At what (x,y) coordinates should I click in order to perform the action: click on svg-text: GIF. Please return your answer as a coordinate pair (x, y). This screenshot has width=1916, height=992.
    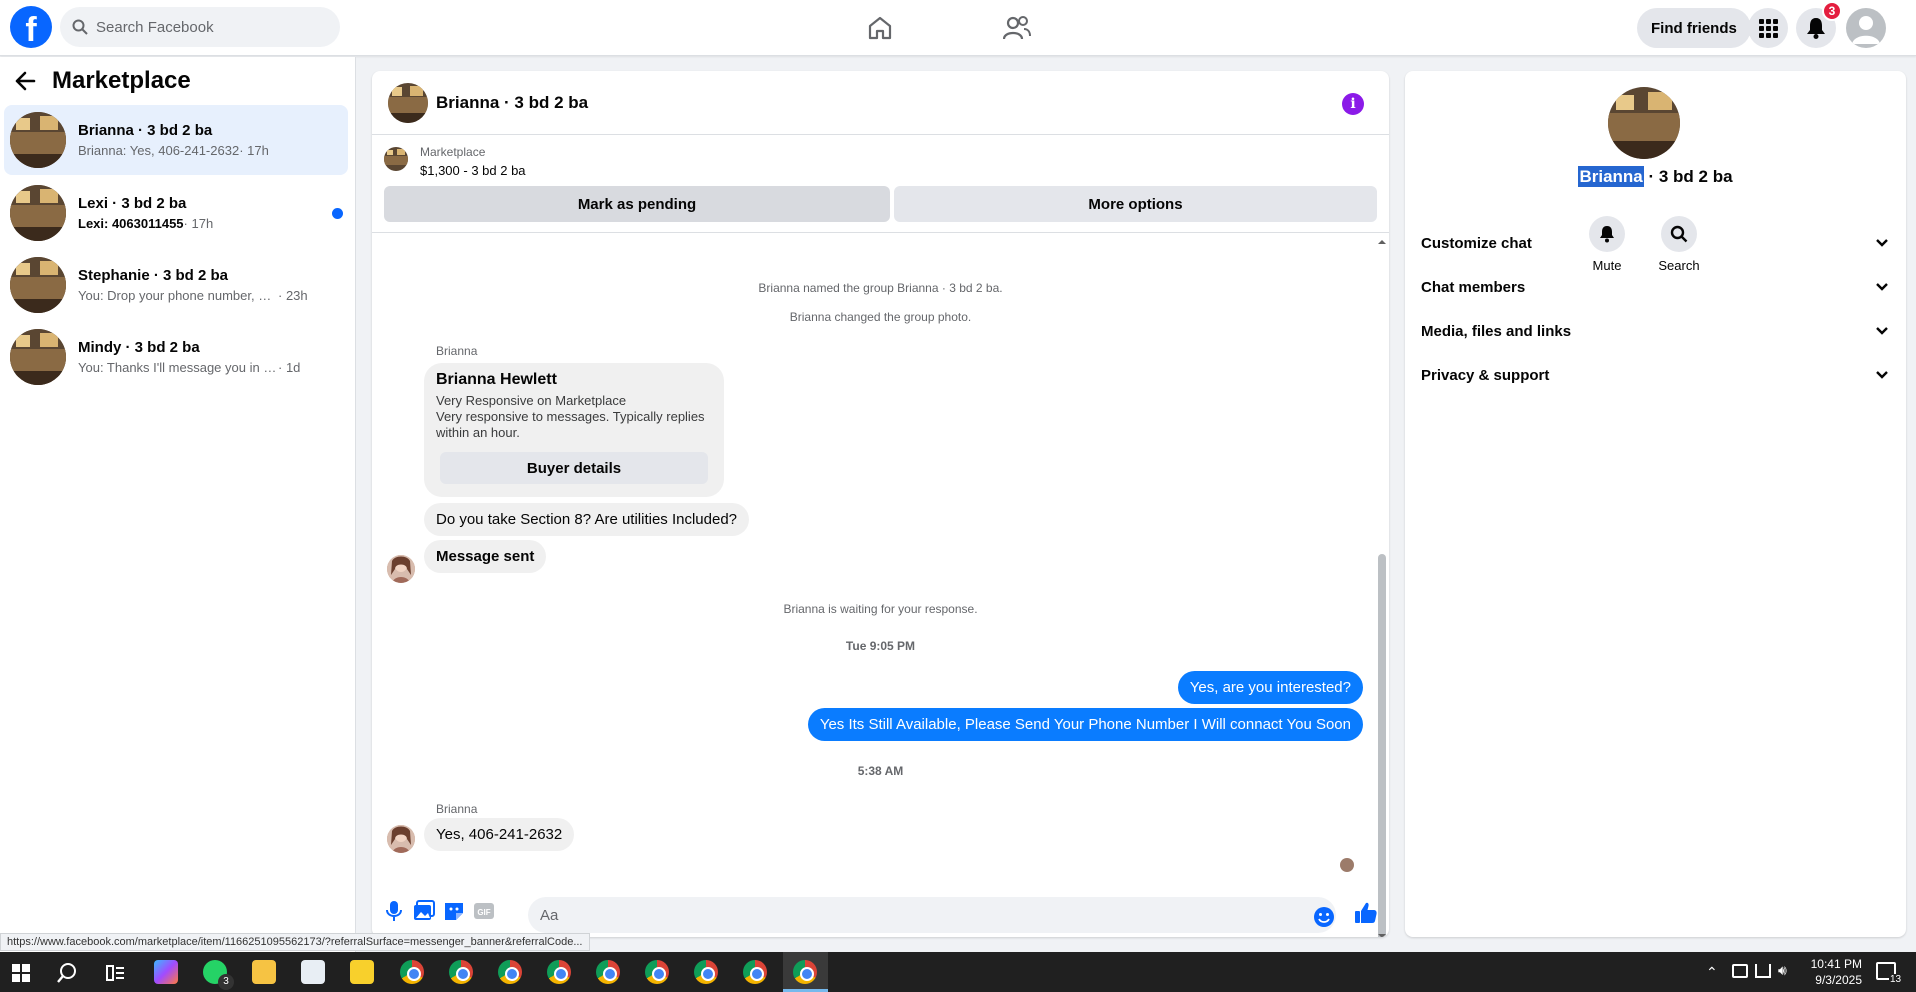
    Looking at the image, I should click on (483, 912).